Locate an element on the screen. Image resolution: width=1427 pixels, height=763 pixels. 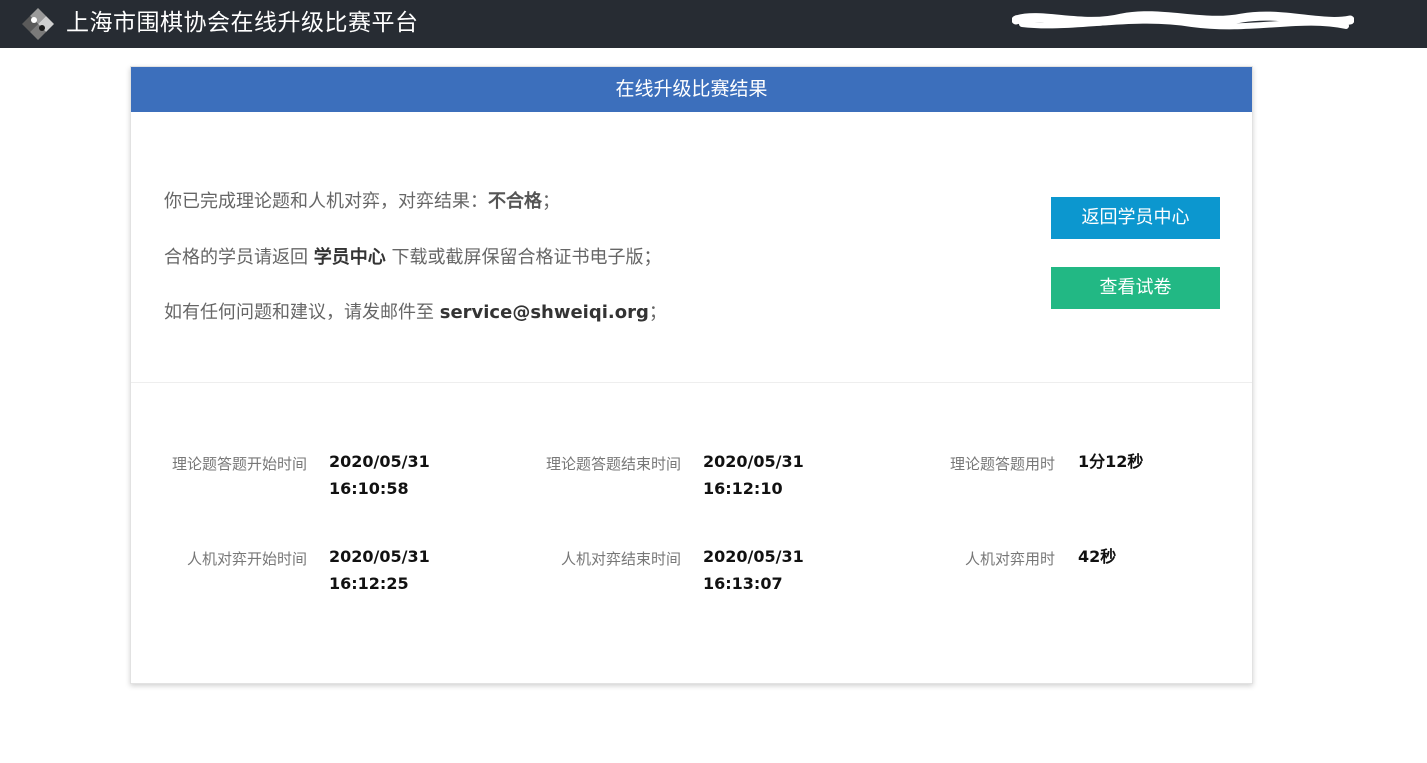
view-exam-paper-button: 查看试卷 is located at coordinates (1135, 288).